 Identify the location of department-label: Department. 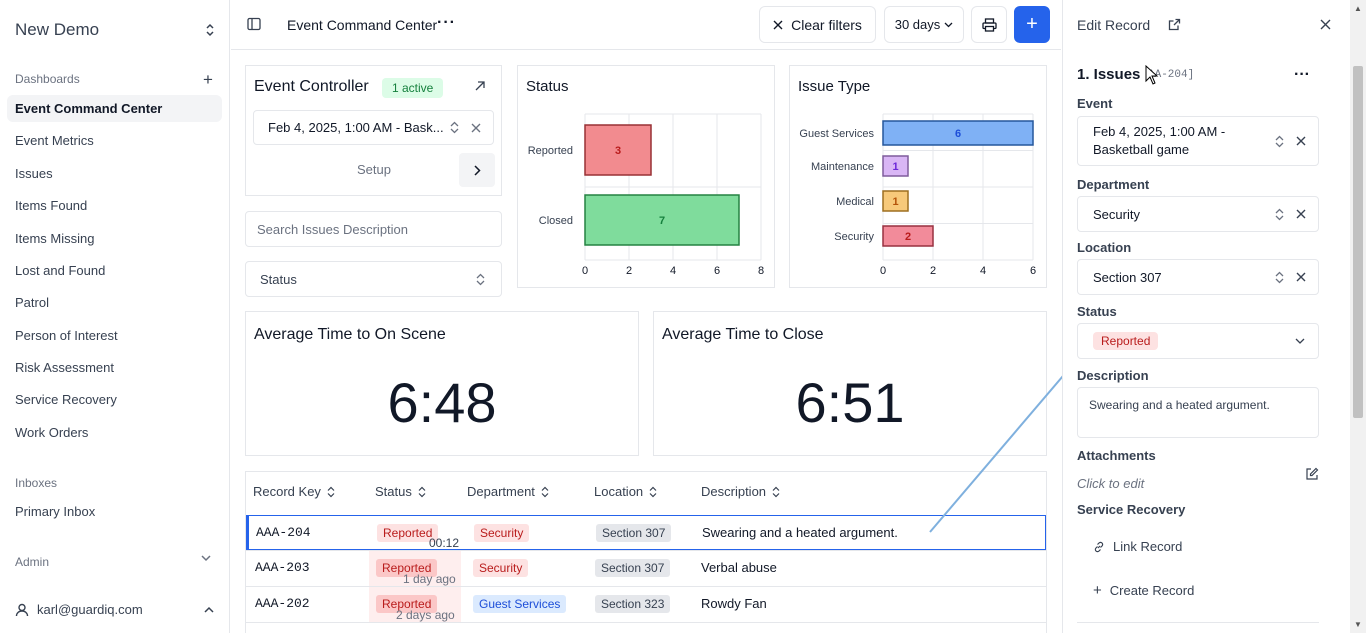
(1113, 184).